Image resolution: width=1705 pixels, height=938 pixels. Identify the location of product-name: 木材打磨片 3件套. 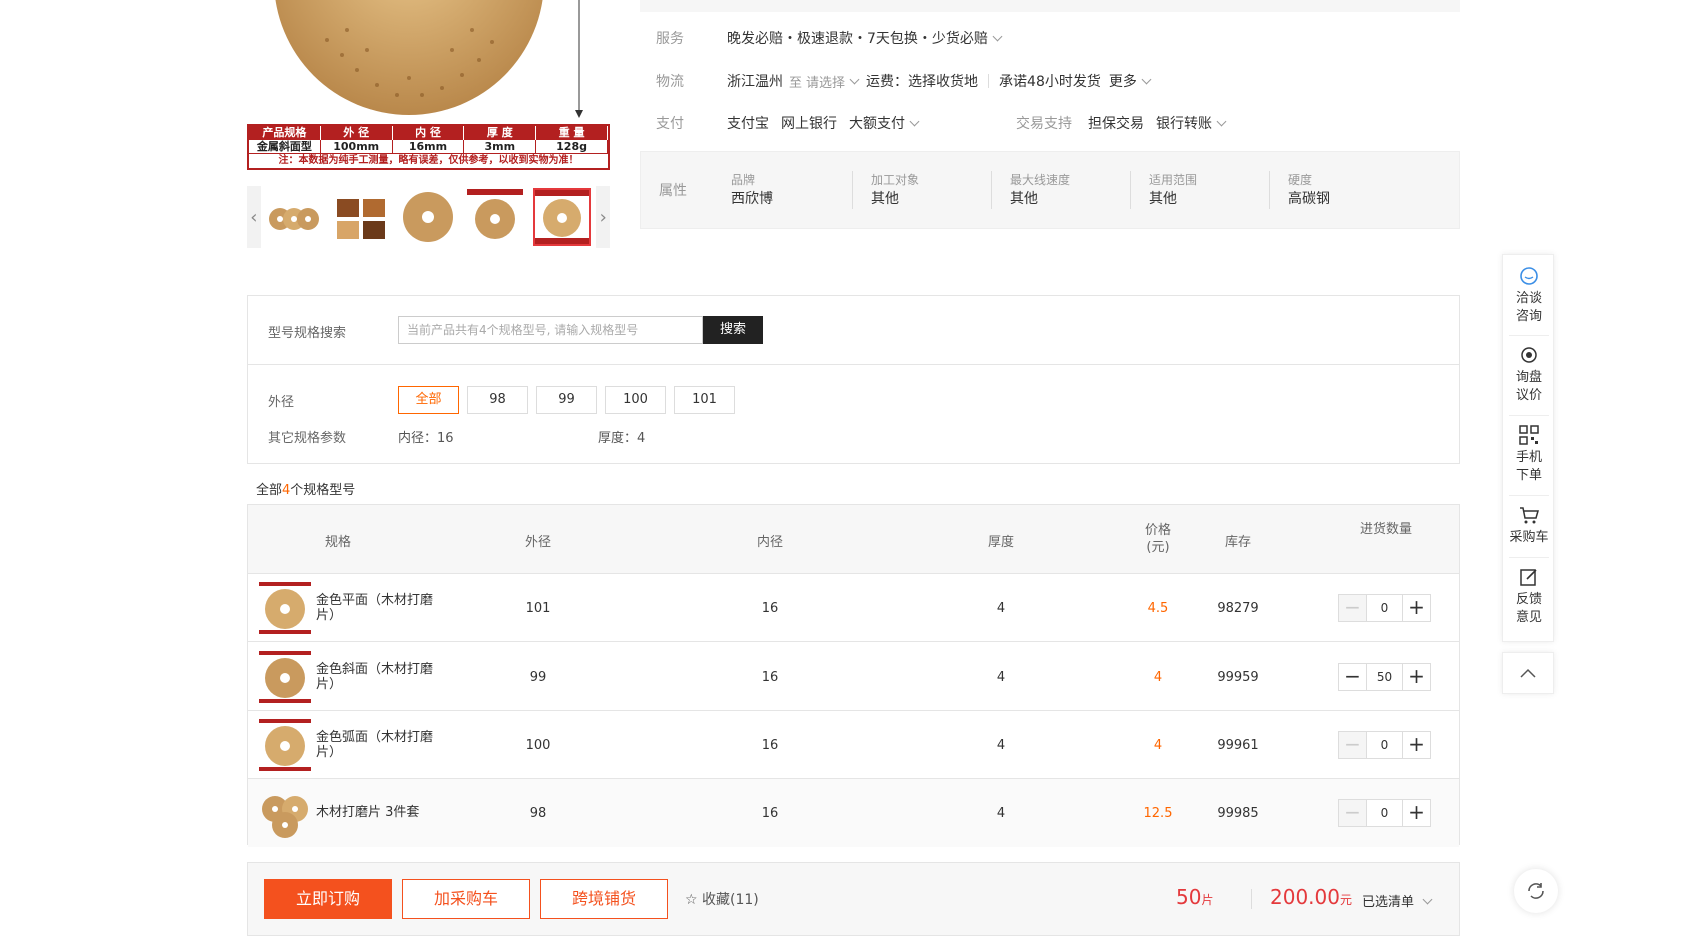
(368, 812).